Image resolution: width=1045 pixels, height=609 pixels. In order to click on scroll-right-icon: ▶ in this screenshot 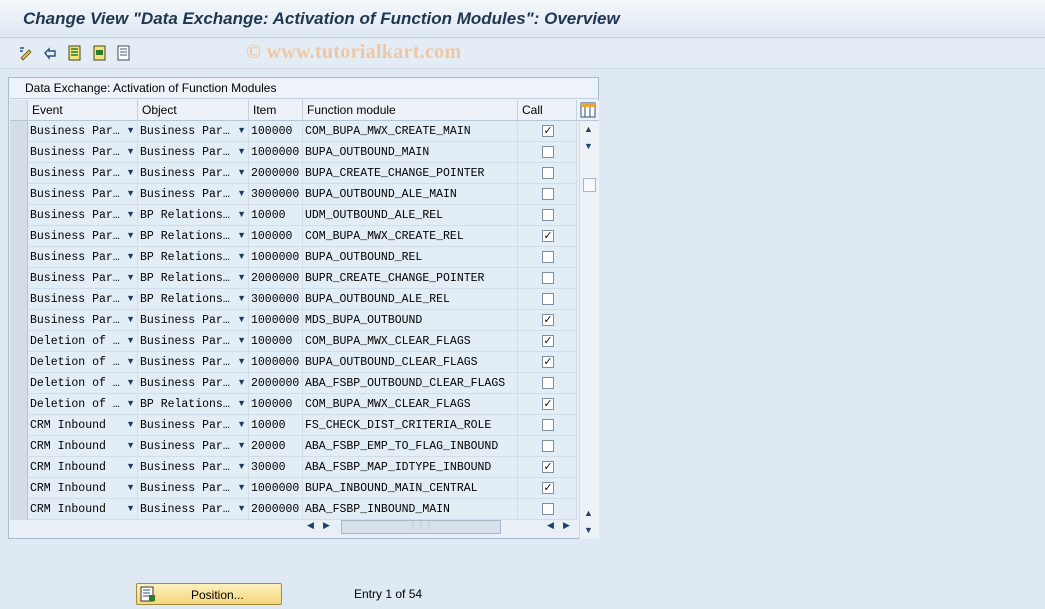, I will do `click(326, 525)`.